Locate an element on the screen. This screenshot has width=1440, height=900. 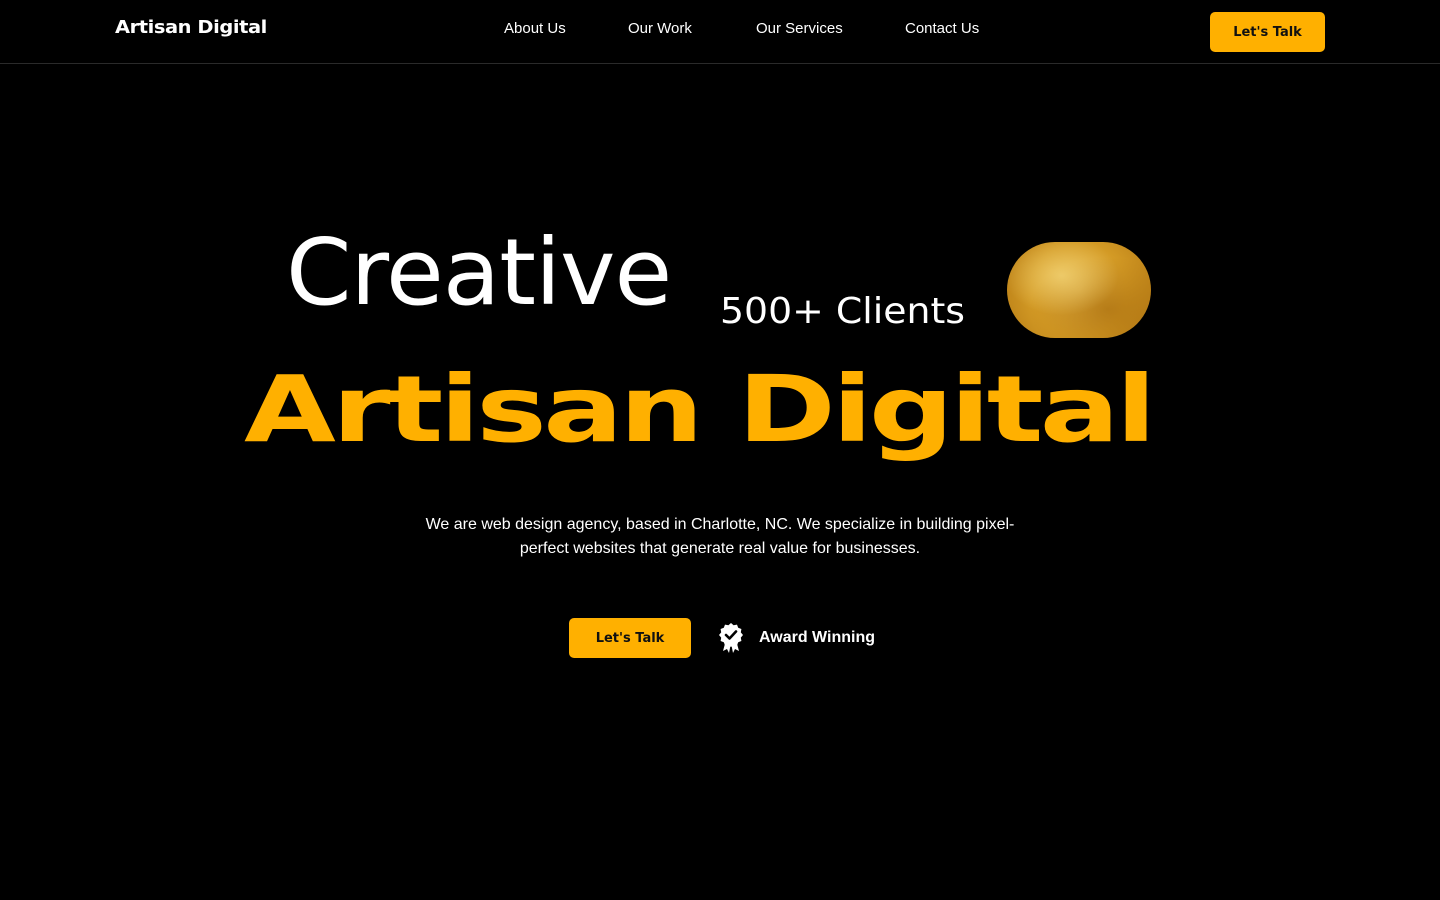
header-lets-talk-button: Let's Talk is located at coordinates (1267, 32).